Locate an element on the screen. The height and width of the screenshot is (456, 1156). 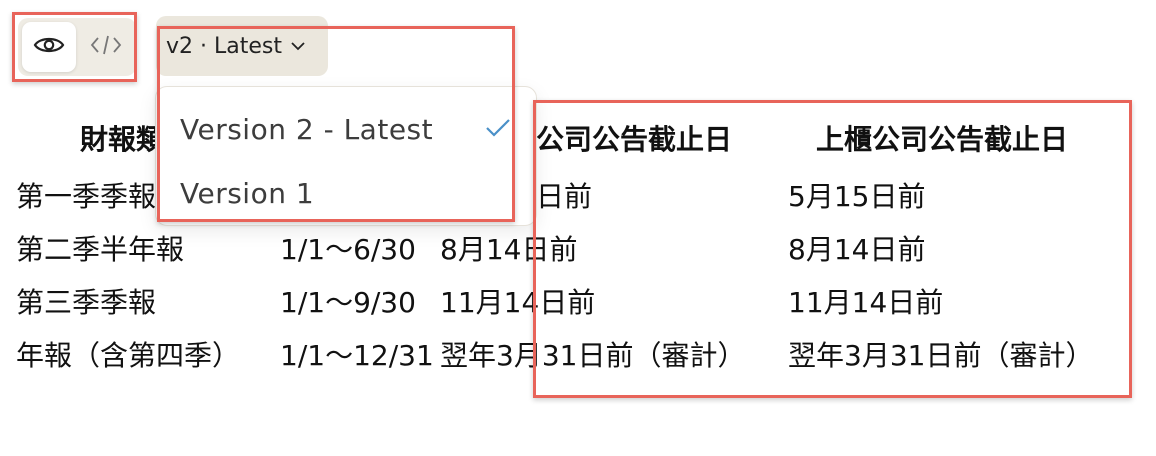
version-label: v2 · Latest is located at coordinates (224, 46).